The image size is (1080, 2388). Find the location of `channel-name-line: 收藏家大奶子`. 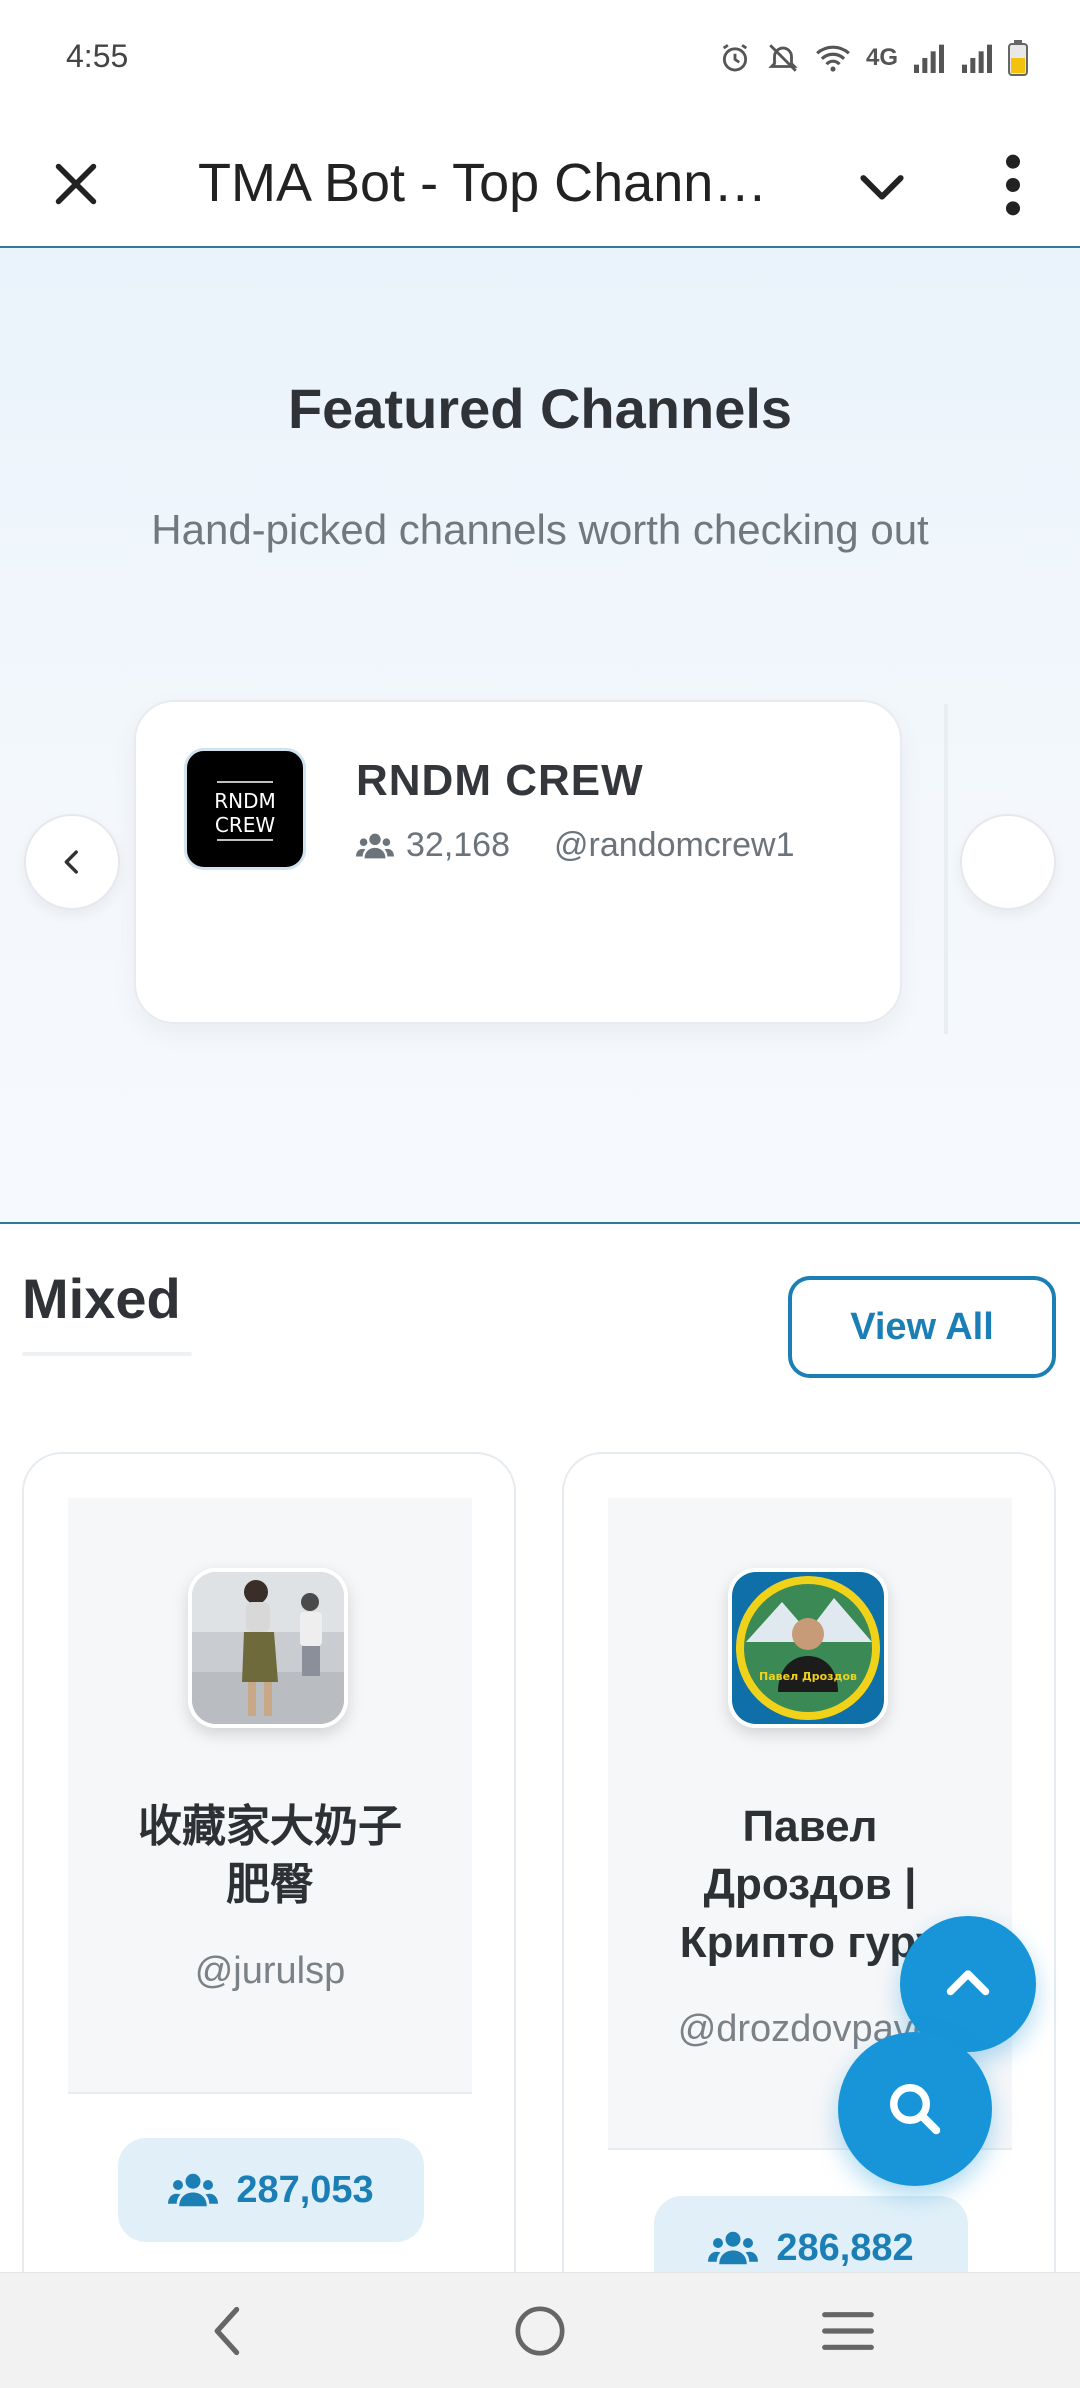

channel-name-line: 收藏家大奶子 is located at coordinates (270, 1826).